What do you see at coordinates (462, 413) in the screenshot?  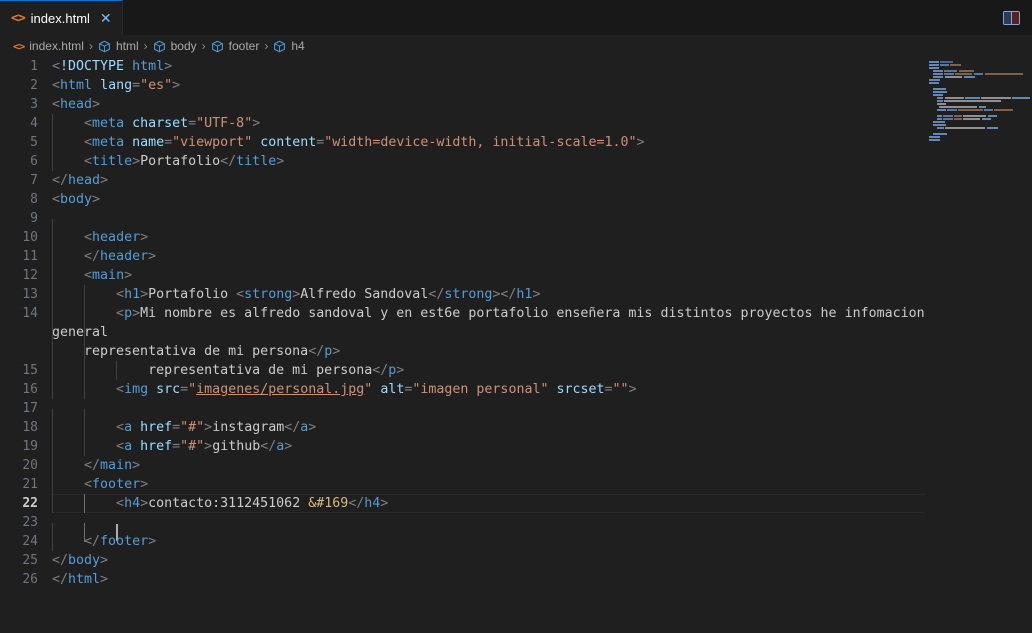 I see `code-line: 17` at bounding box center [462, 413].